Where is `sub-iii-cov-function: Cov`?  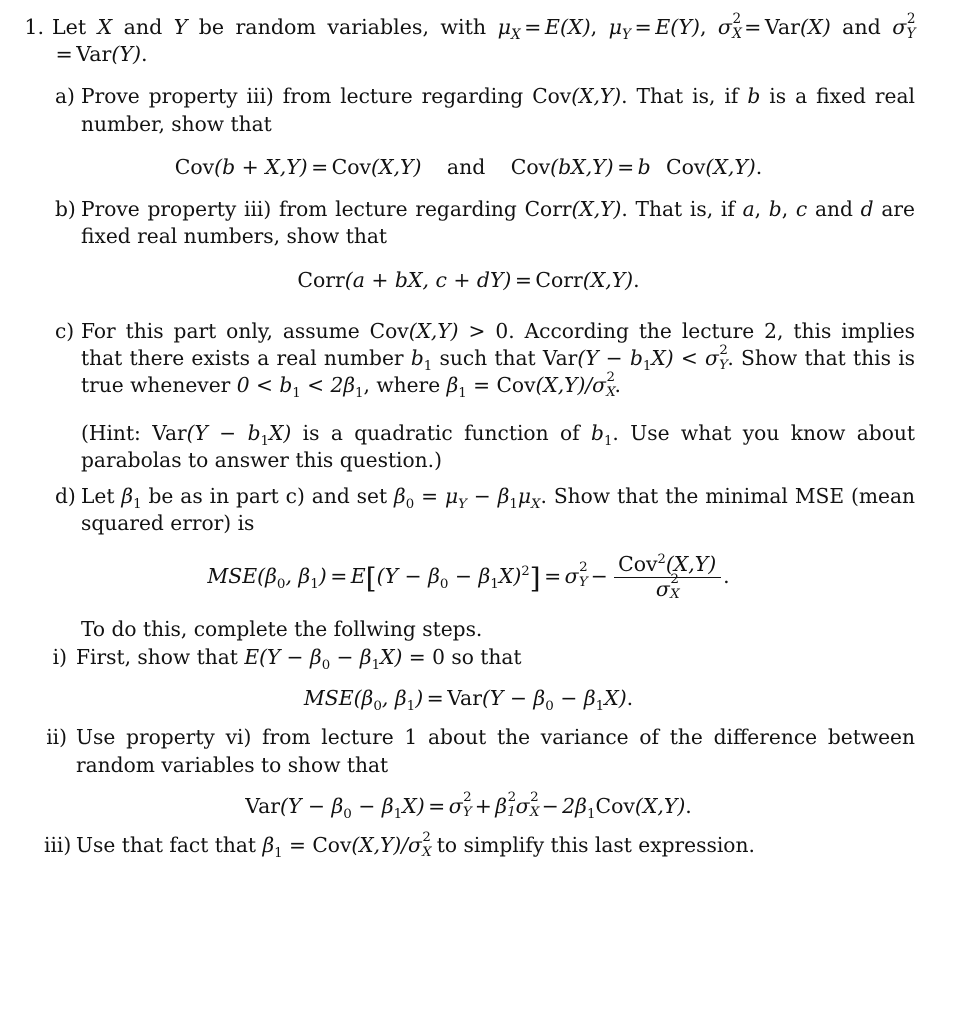
sub-iii-cov-function: Cov is located at coordinates (332, 845).